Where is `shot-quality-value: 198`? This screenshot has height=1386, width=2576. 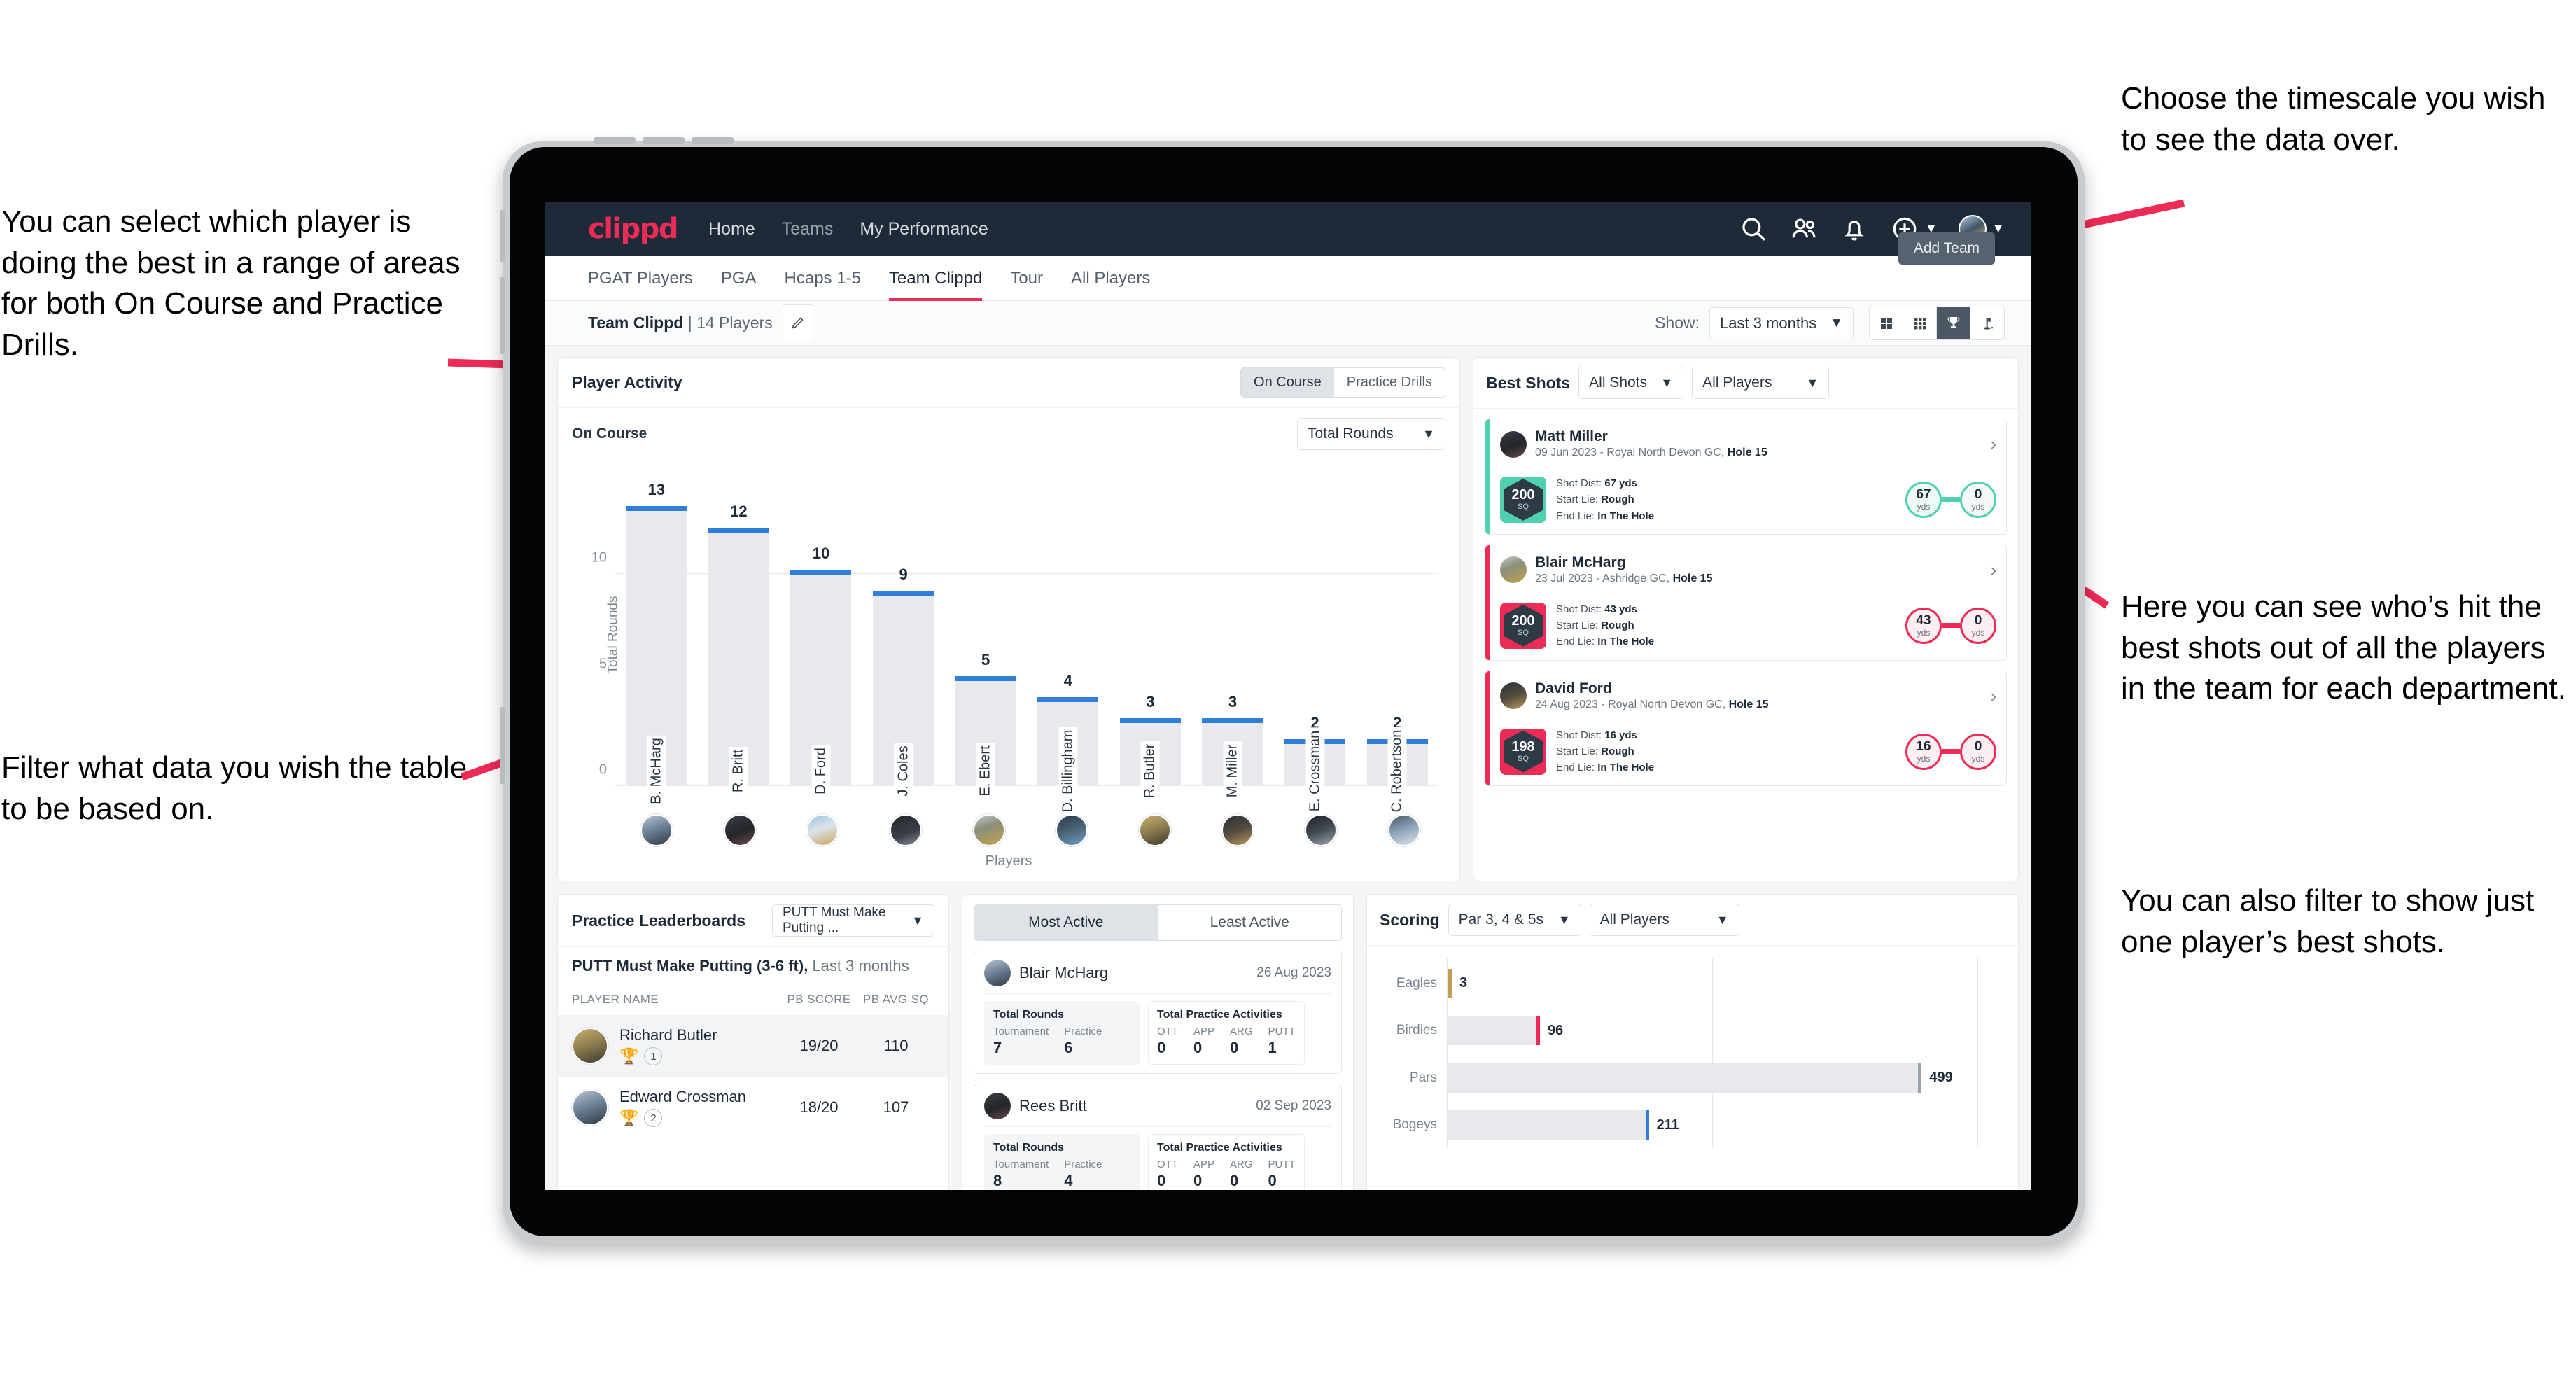 shot-quality-value: 198 is located at coordinates (1523, 747).